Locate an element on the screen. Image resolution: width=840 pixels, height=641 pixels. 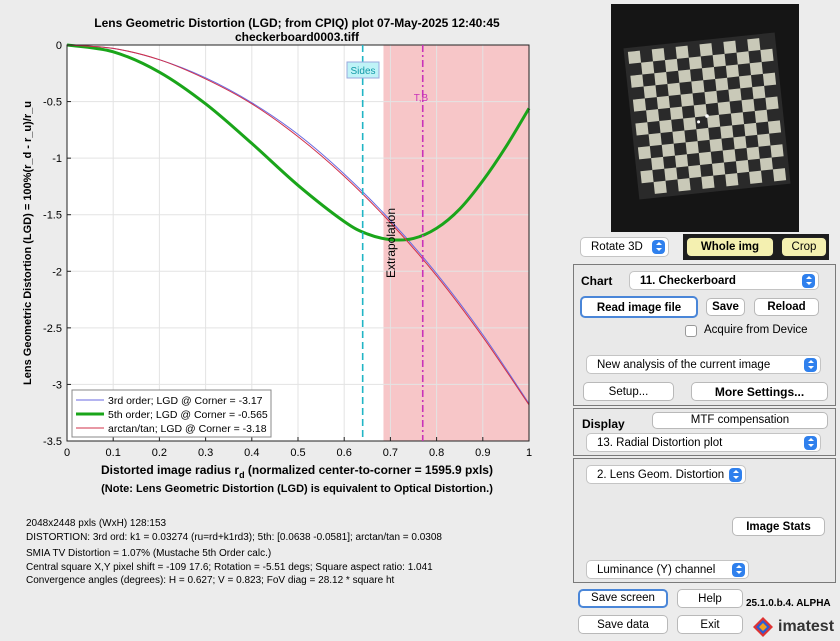
channel-select: Luminance (Y) channel is located at coordinates (667, 569).